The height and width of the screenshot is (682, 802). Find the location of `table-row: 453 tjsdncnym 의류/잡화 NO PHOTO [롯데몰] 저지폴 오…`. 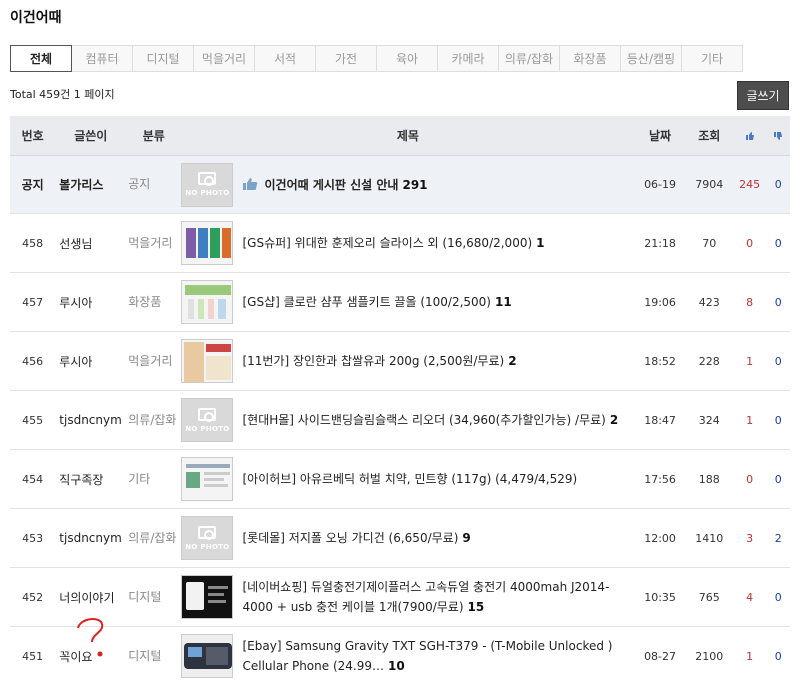

table-row: 453 tjsdncnym 의류/잡화 NO PHOTO [롯데몰] 저지폴 오… is located at coordinates (400, 538).